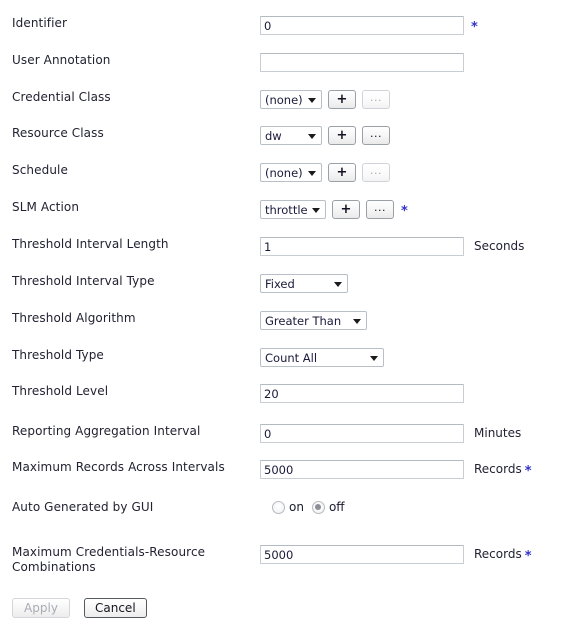  I want to click on field-label-threshold-interval-type: Threshold Interval Type, so click(83, 281).